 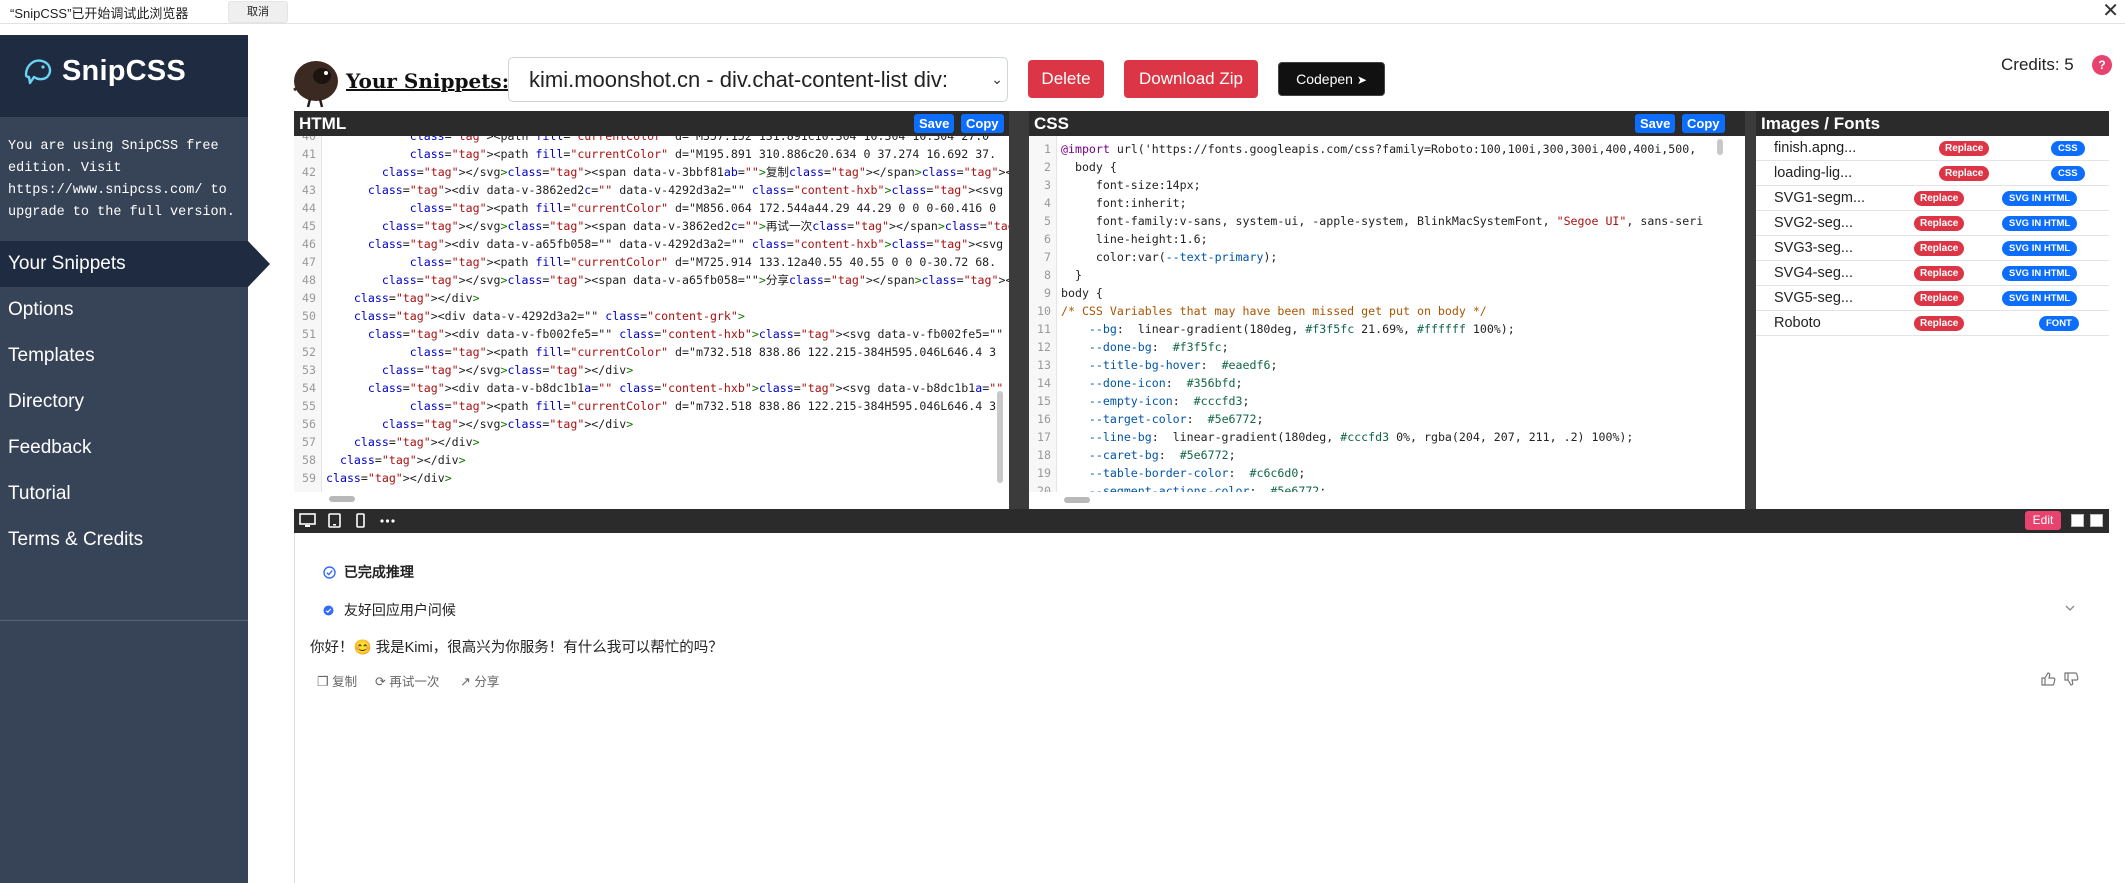 I want to click on code-line: 16 --target-color: #5e6772;, so click(x=1146, y=419).